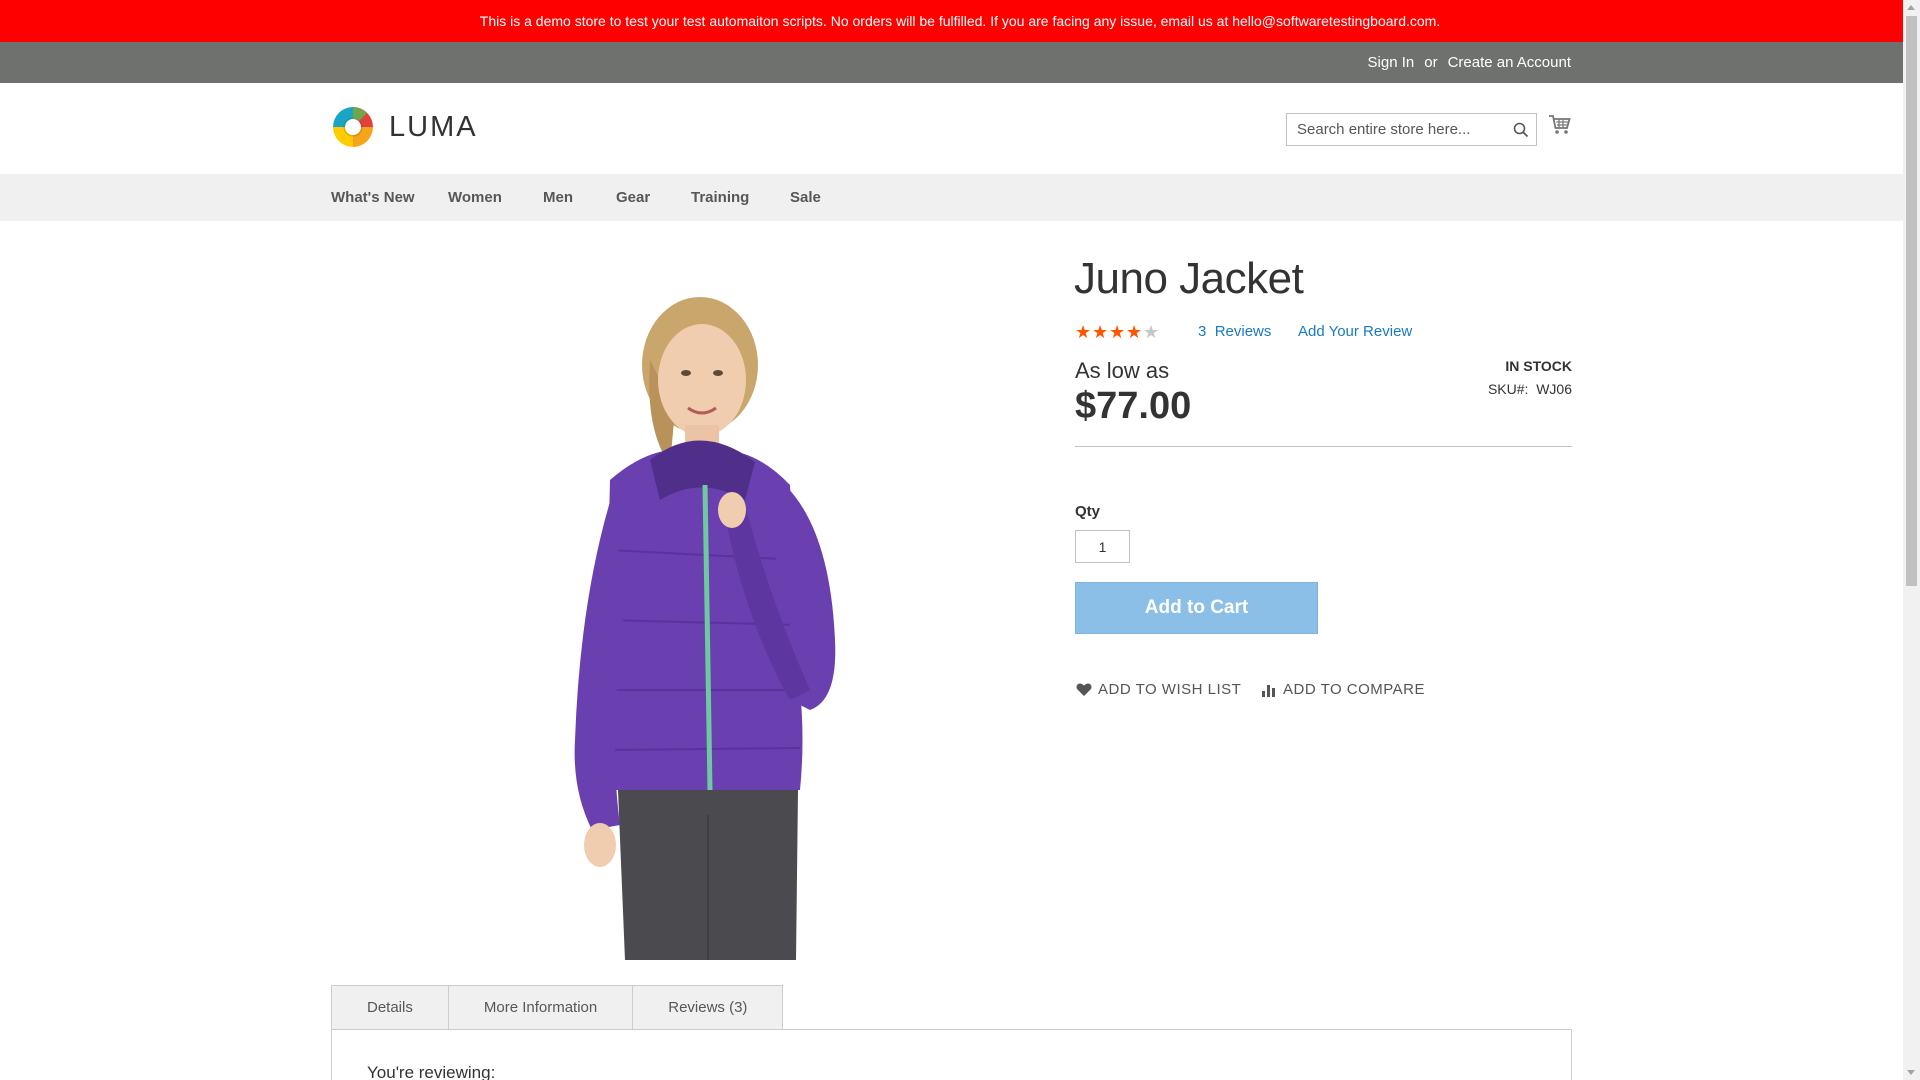 This screenshot has width=1920, height=1080. What do you see at coordinates (960, 128) in the screenshot?
I see `main-header: LUMA` at bounding box center [960, 128].